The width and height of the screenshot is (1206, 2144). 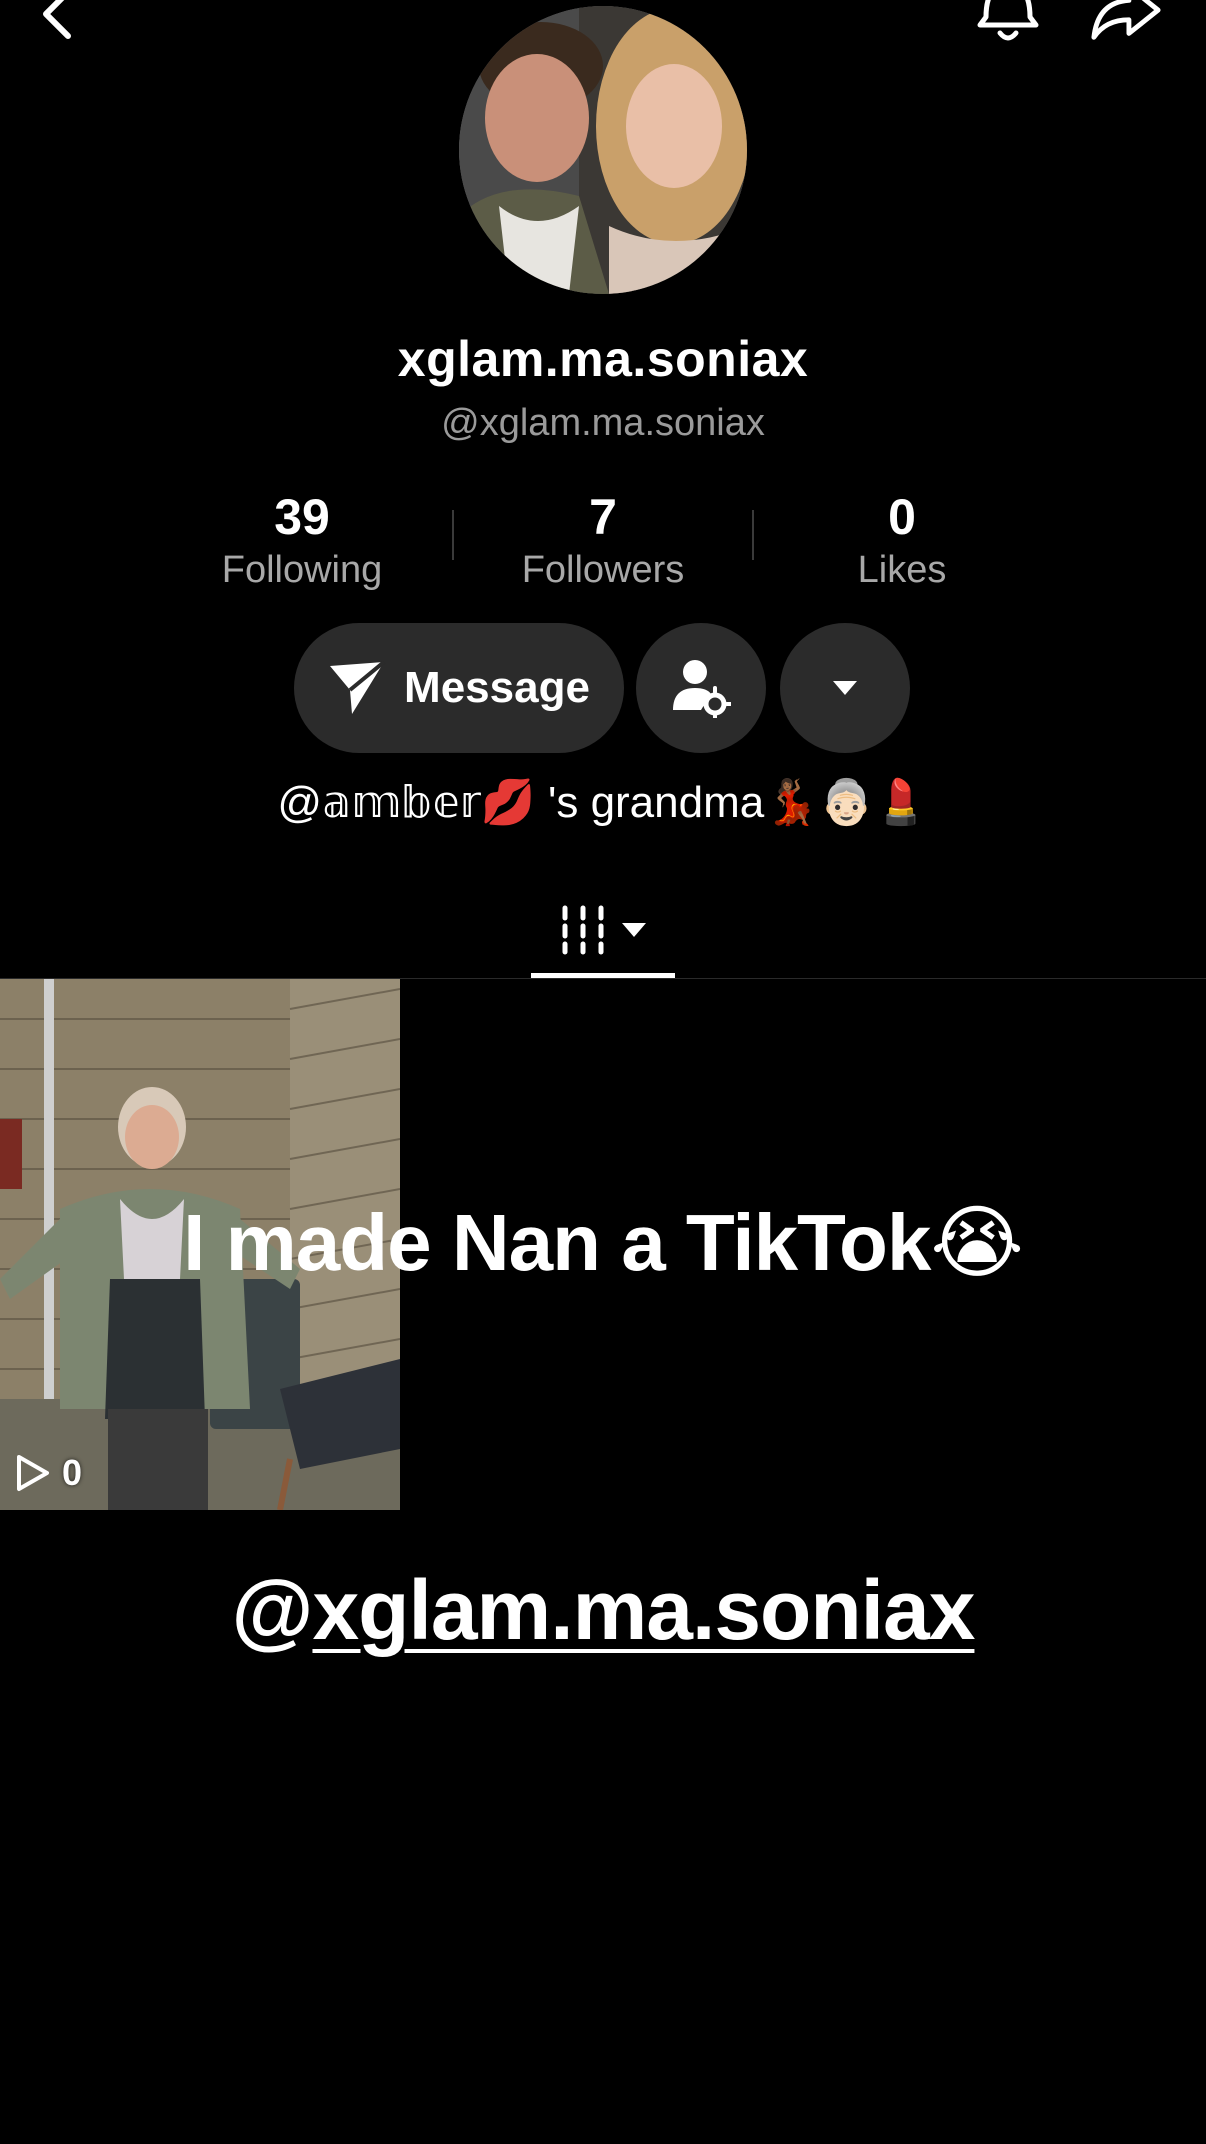 I want to click on avatar-photo, so click(x=603, y=150).